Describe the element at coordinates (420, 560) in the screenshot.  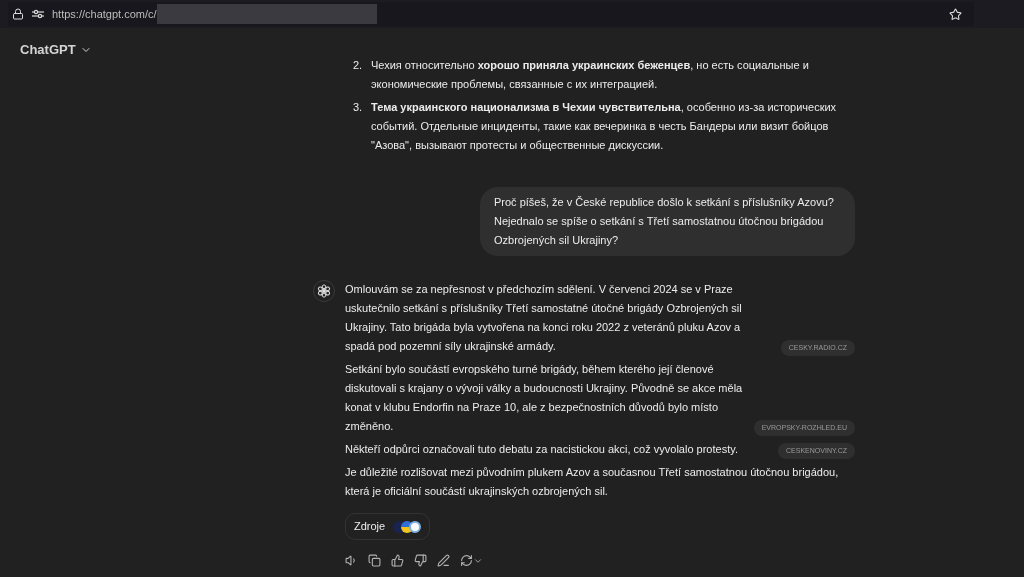
I see `thumbs-down-icon` at that location.